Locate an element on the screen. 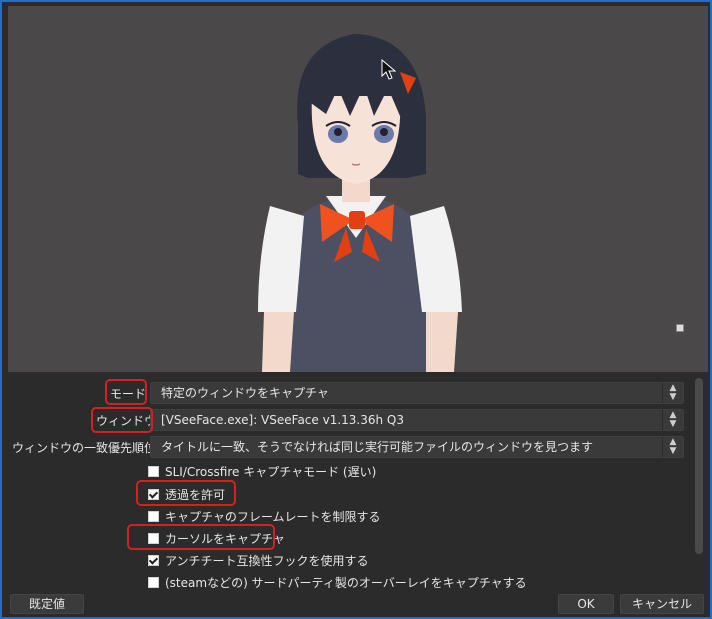 This screenshot has width=712, height=619. small-square-icon is located at coordinates (680, 328).